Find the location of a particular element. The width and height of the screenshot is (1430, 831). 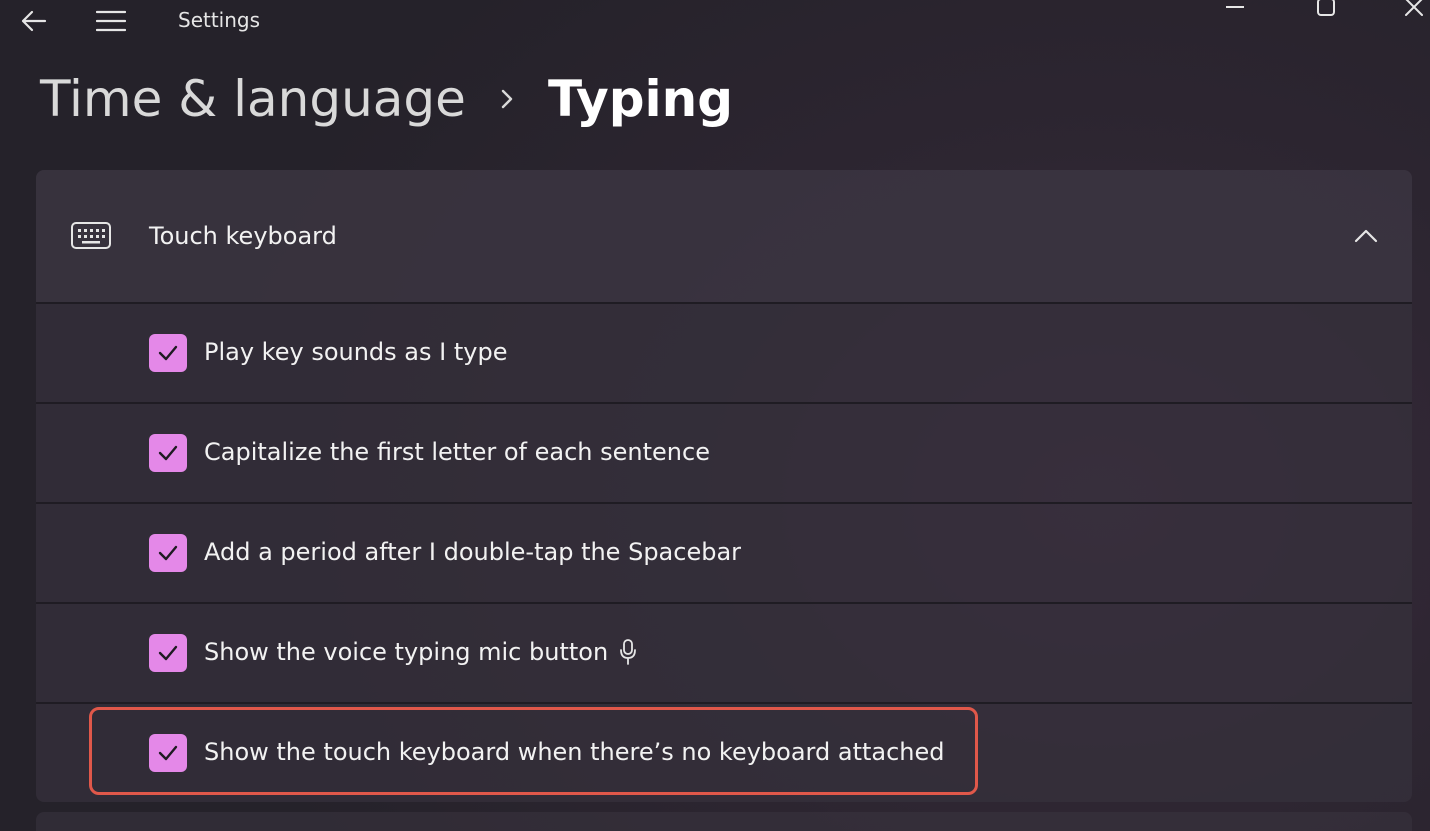

option-row-voice-typing: Show the voice typing mic button is located at coordinates (724, 654).